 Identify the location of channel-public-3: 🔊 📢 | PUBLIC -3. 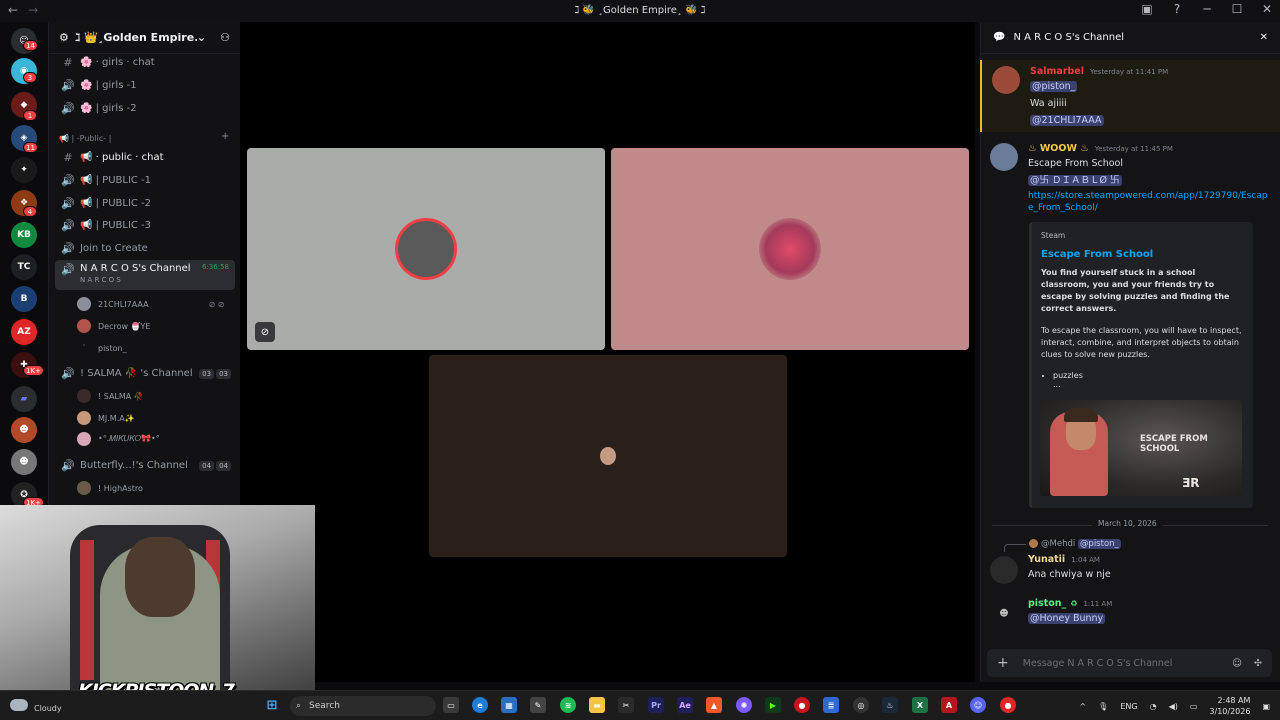
(145, 225).